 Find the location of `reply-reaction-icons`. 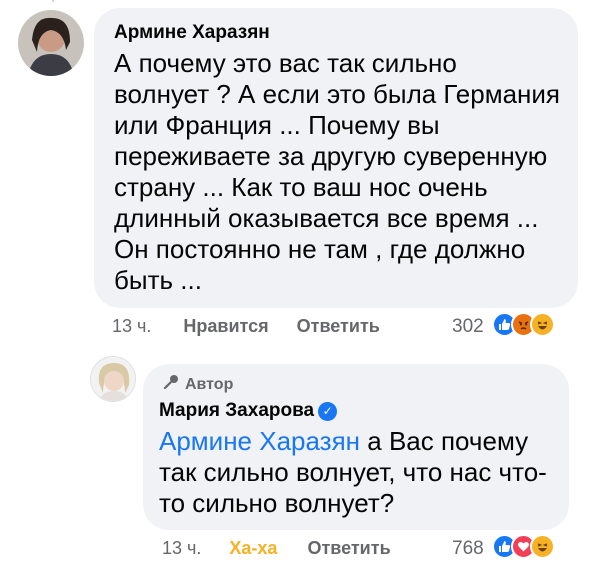

reply-reaction-icons is located at coordinates (523, 546).